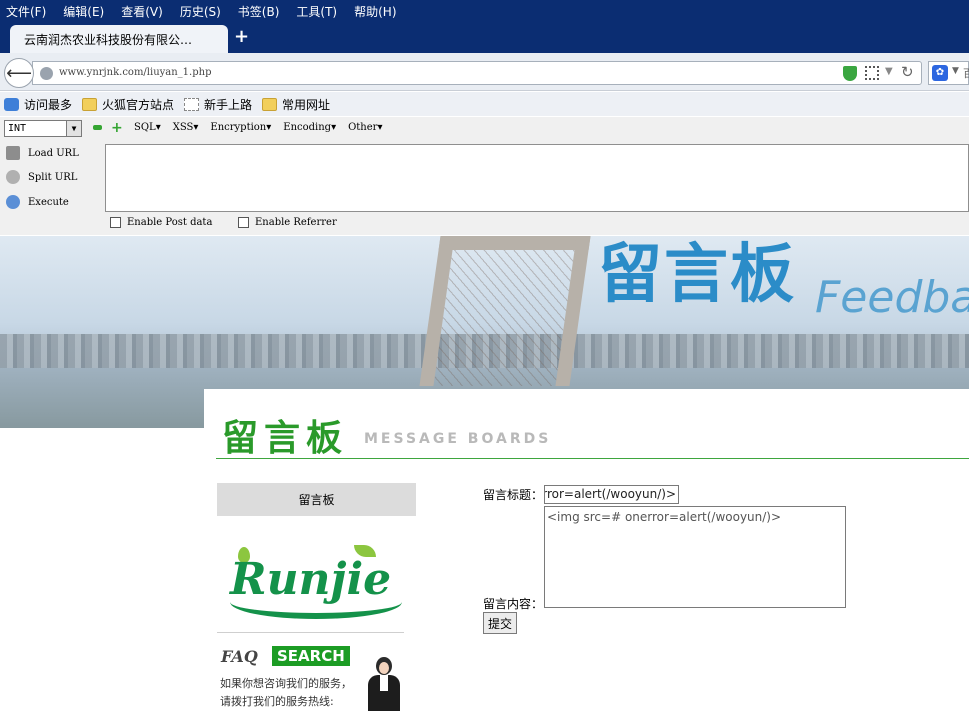 Image resolution: width=969 pixels, height=714 pixels. Describe the element at coordinates (309, 127) in the screenshot. I see `menu-encoding: Encoding▾` at that location.